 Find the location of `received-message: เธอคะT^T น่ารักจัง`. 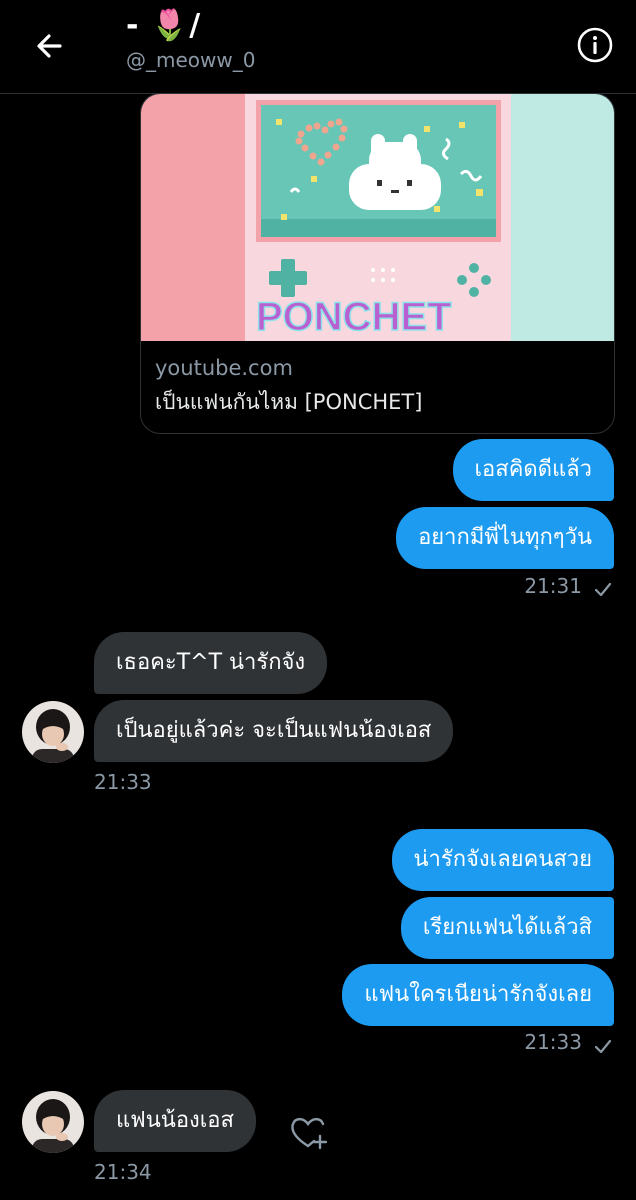

received-message: เธอคะT^T น่ารักจัง is located at coordinates (211, 663).